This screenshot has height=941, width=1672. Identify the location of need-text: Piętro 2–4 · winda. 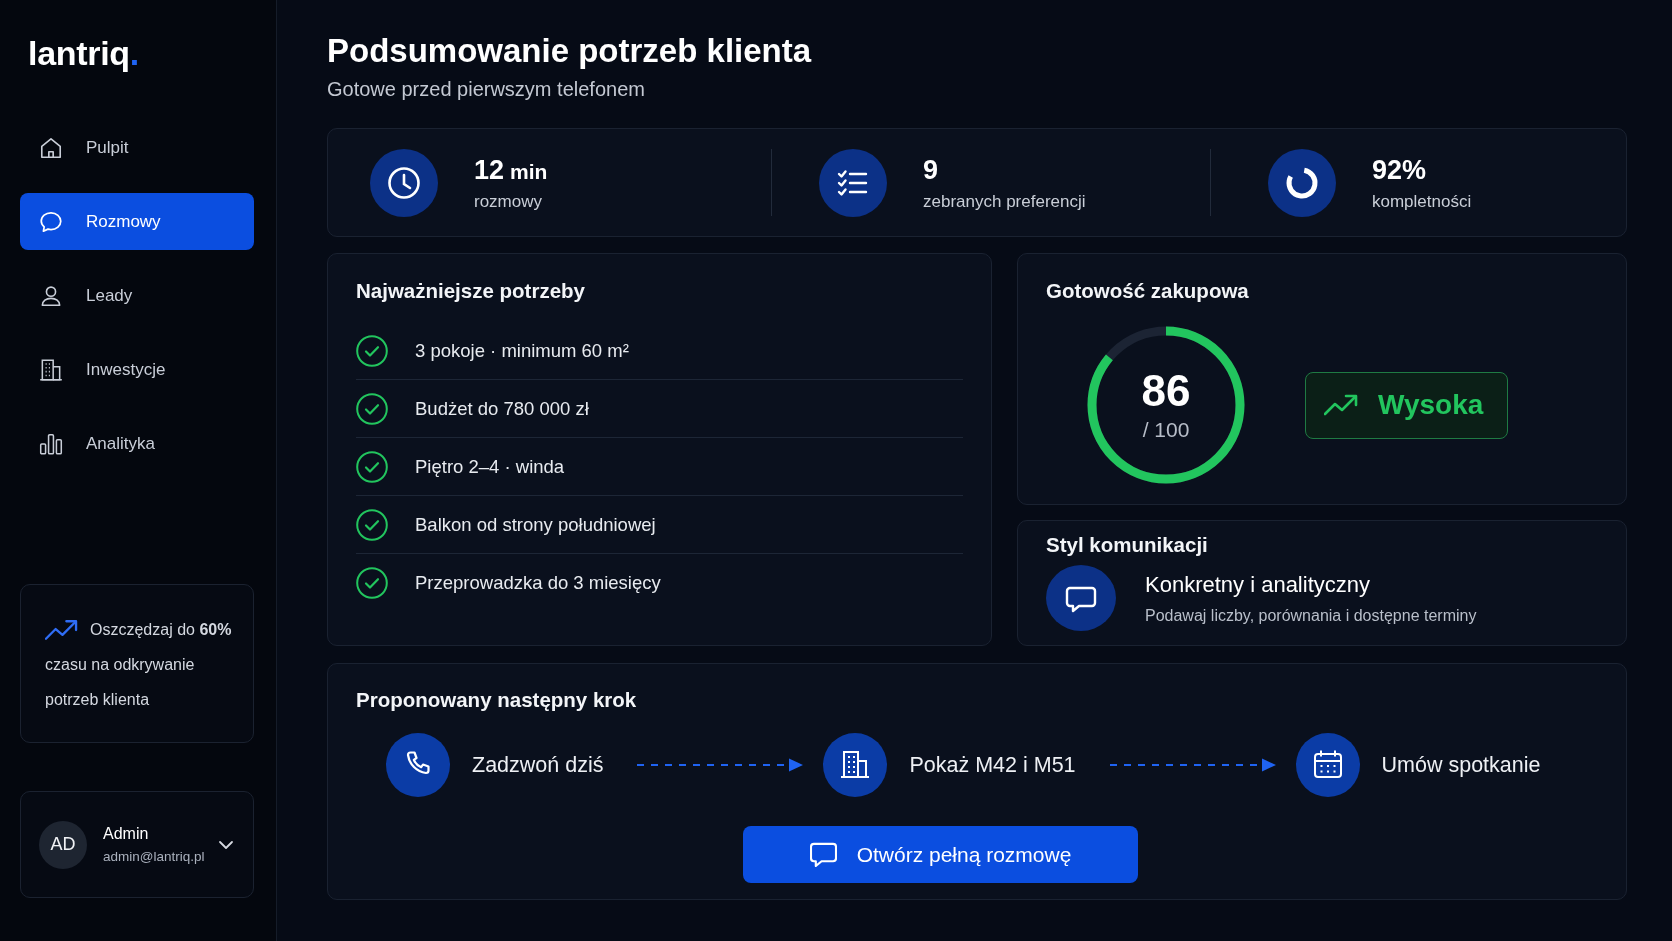
(490, 466).